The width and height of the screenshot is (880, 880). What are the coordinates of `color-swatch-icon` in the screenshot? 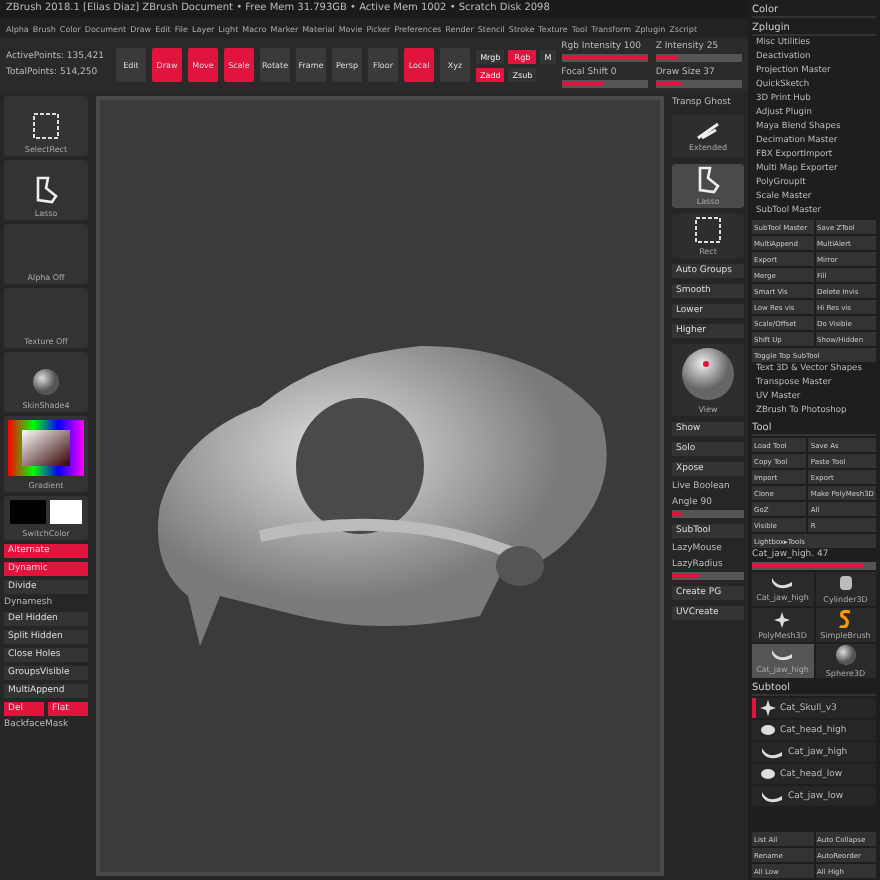 It's located at (46, 512).